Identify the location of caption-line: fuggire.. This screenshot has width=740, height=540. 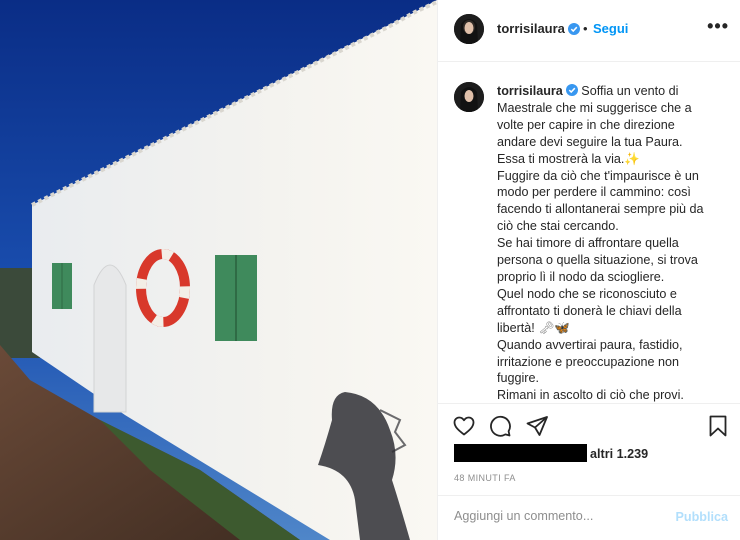
(518, 378).